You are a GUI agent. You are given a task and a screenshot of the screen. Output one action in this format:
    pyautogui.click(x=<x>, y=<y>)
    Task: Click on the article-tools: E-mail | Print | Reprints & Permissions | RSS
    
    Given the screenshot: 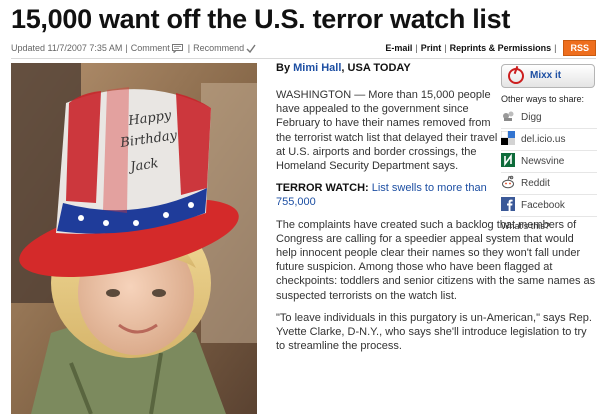 What is the action you would take?
    pyautogui.click(x=490, y=48)
    